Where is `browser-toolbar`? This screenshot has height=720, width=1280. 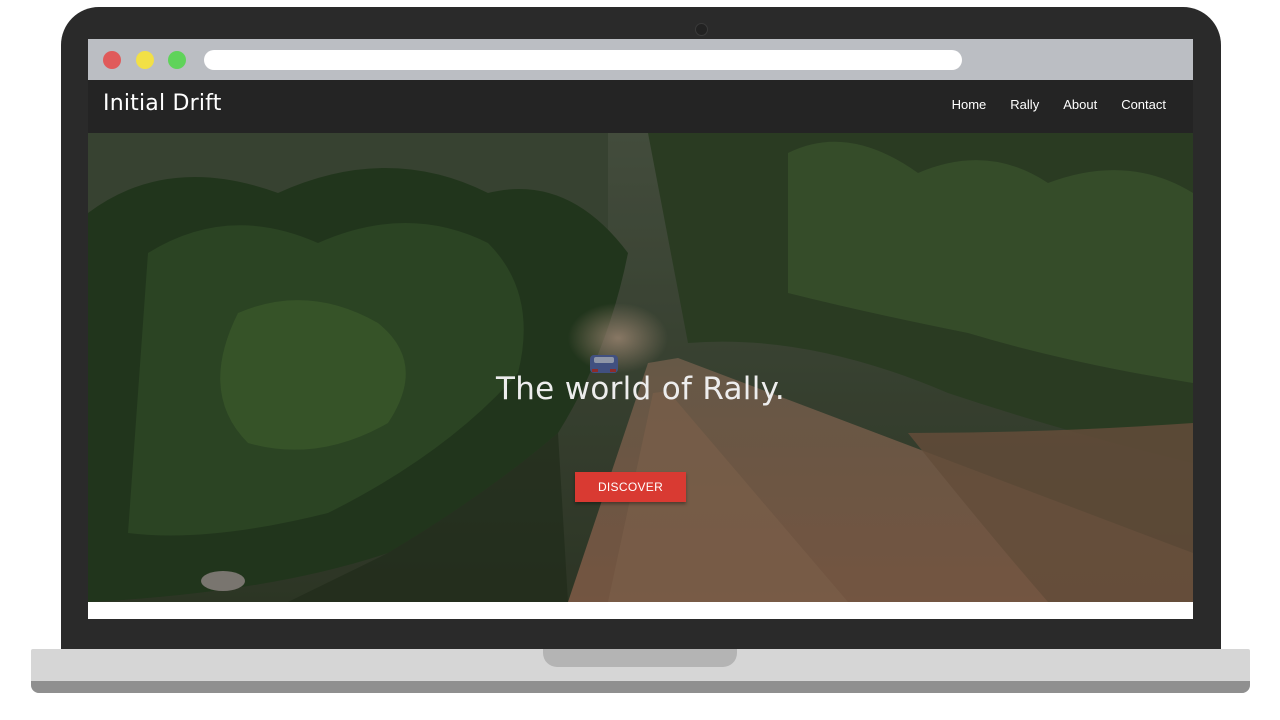 browser-toolbar is located at coordinates (640, 59).